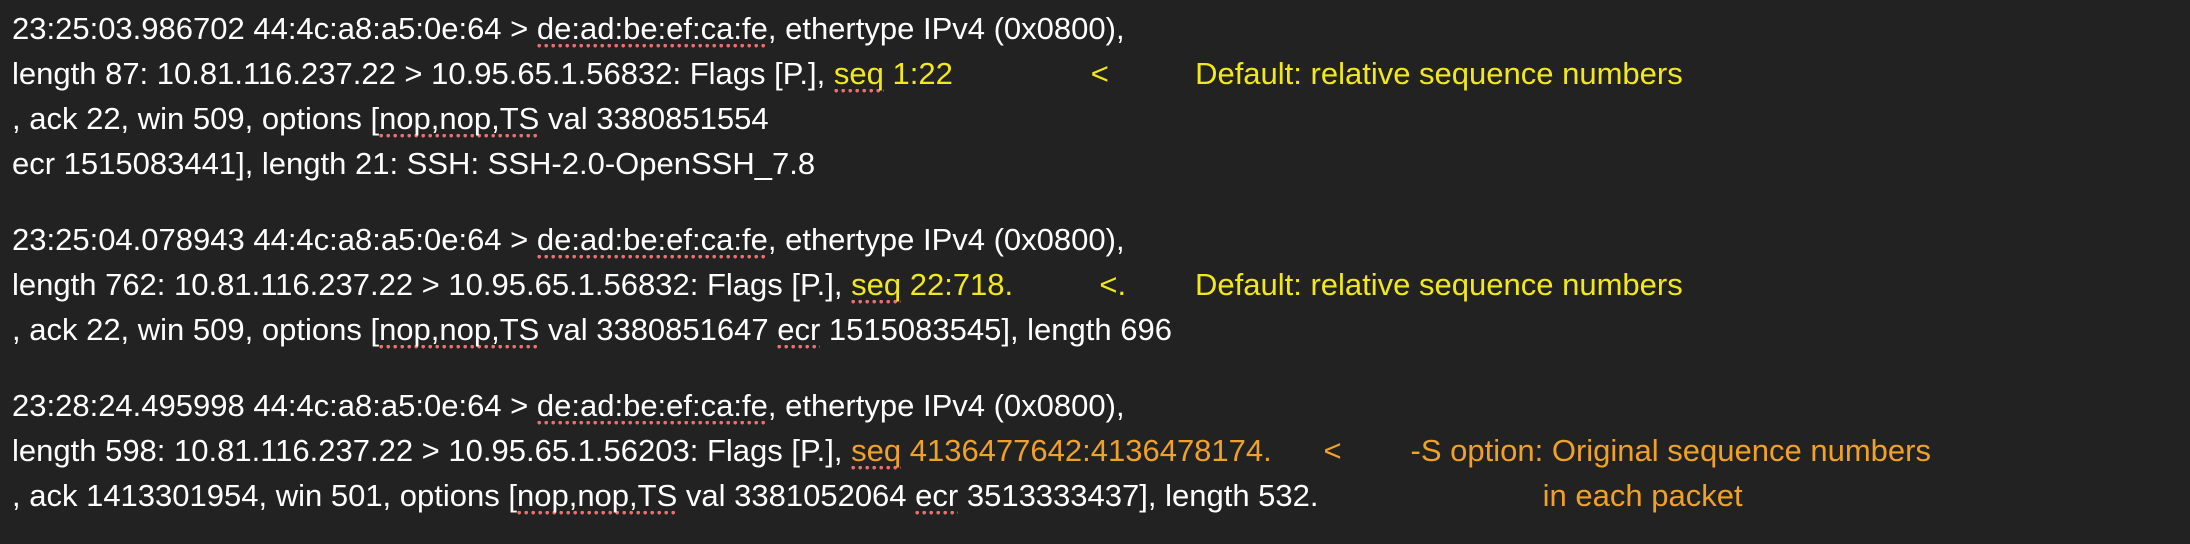  Describe the element at coordinates (1086, 450) in the screenshot. I see `sequence-number-highlight: 4136477642:4136478174.` at that location.